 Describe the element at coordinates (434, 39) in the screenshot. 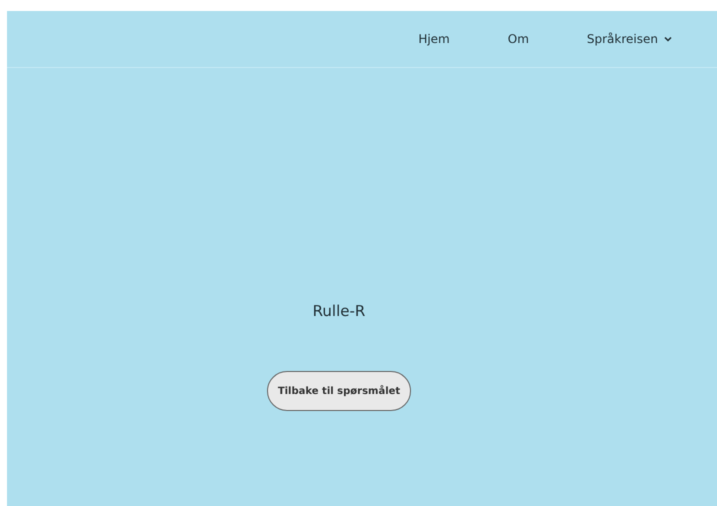

I see `nav-link: Hjem` at that location.